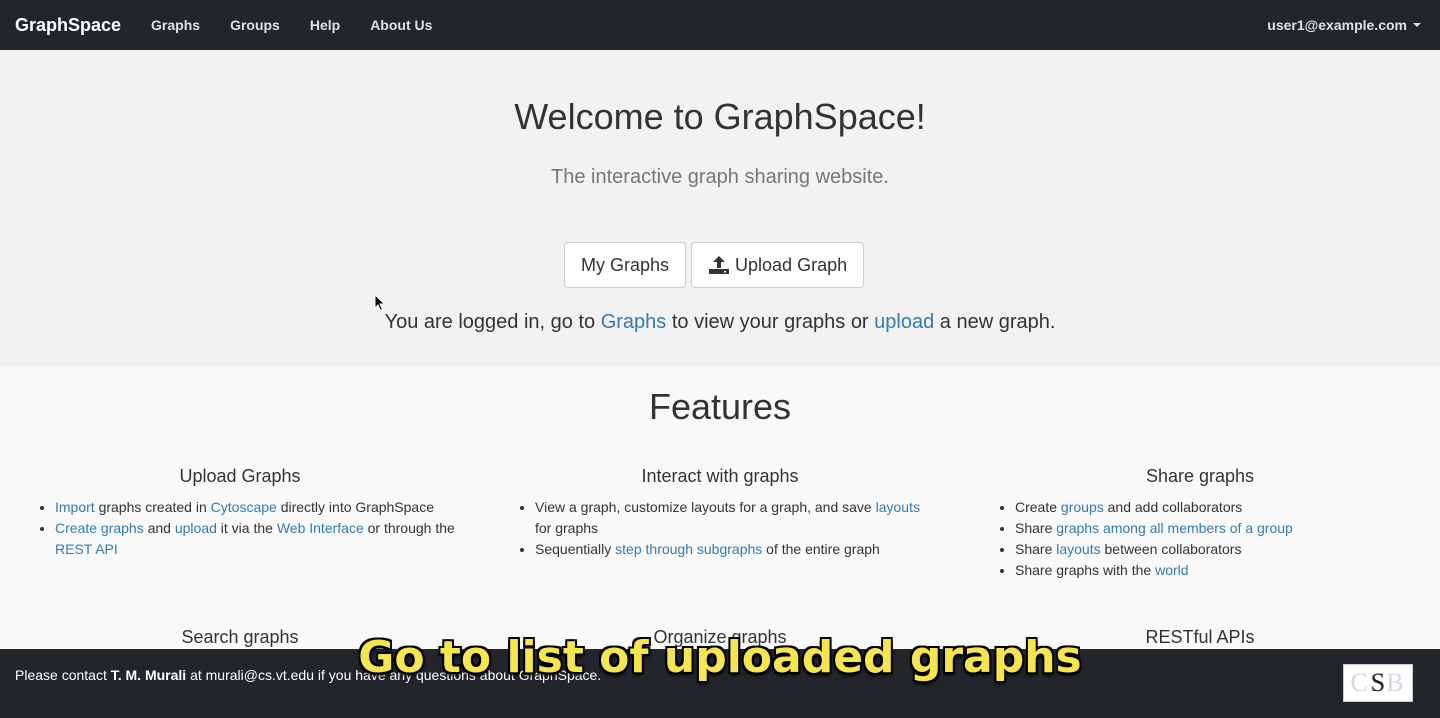 The image size is (1440, 718). Describe the element at coordinates (401, 25) in the screenshot. I see `nav-about-us: About Us` at that location.